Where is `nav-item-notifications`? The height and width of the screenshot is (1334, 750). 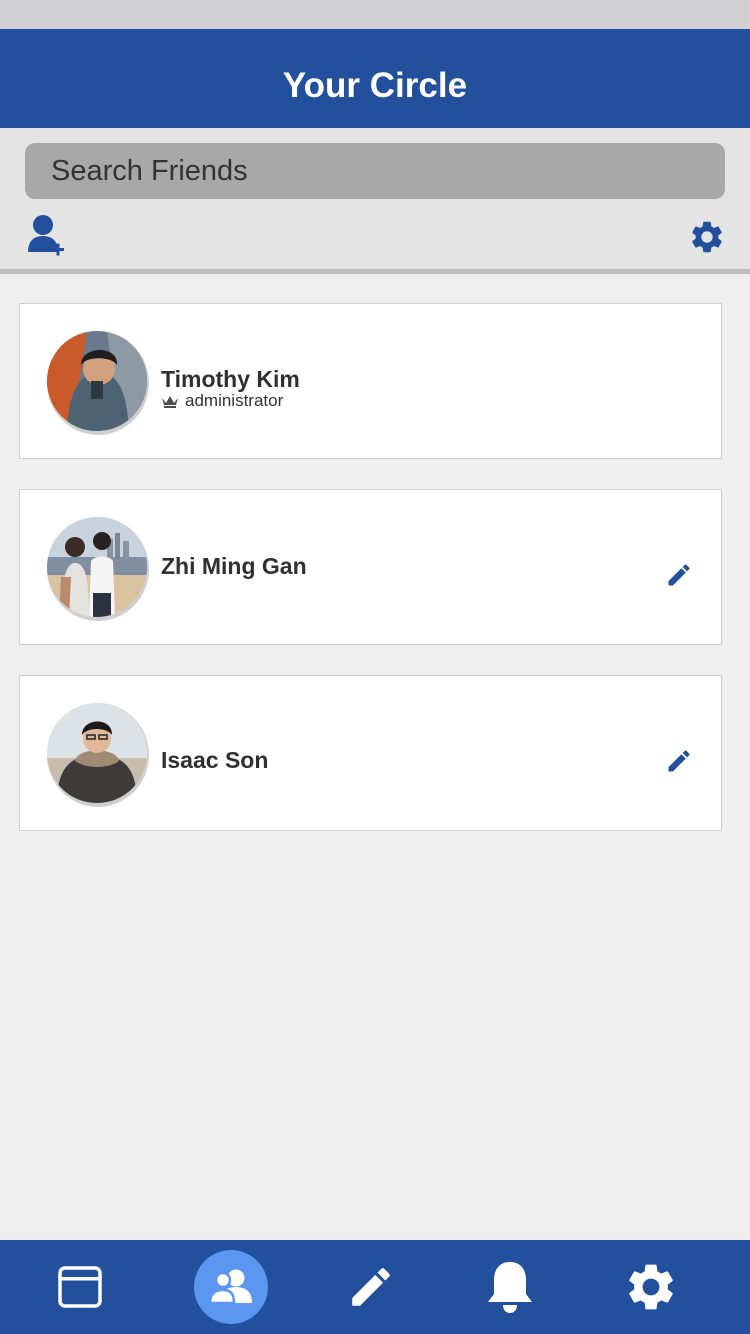
nav-item-notifications is located at coordinates (510, 1287).